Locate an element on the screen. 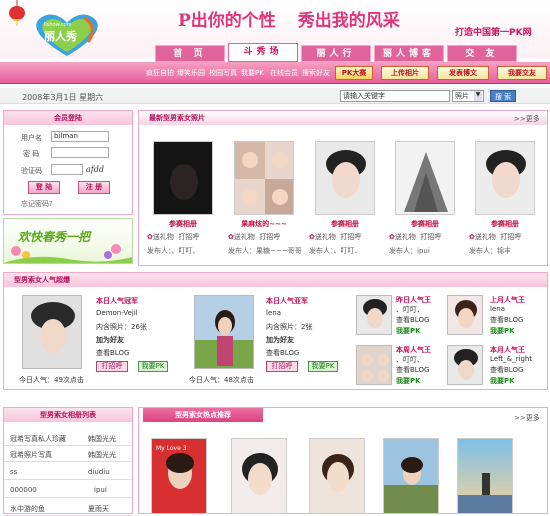  photo-caption: 果麻炫的~~~ is located at coordinates (264, 224).